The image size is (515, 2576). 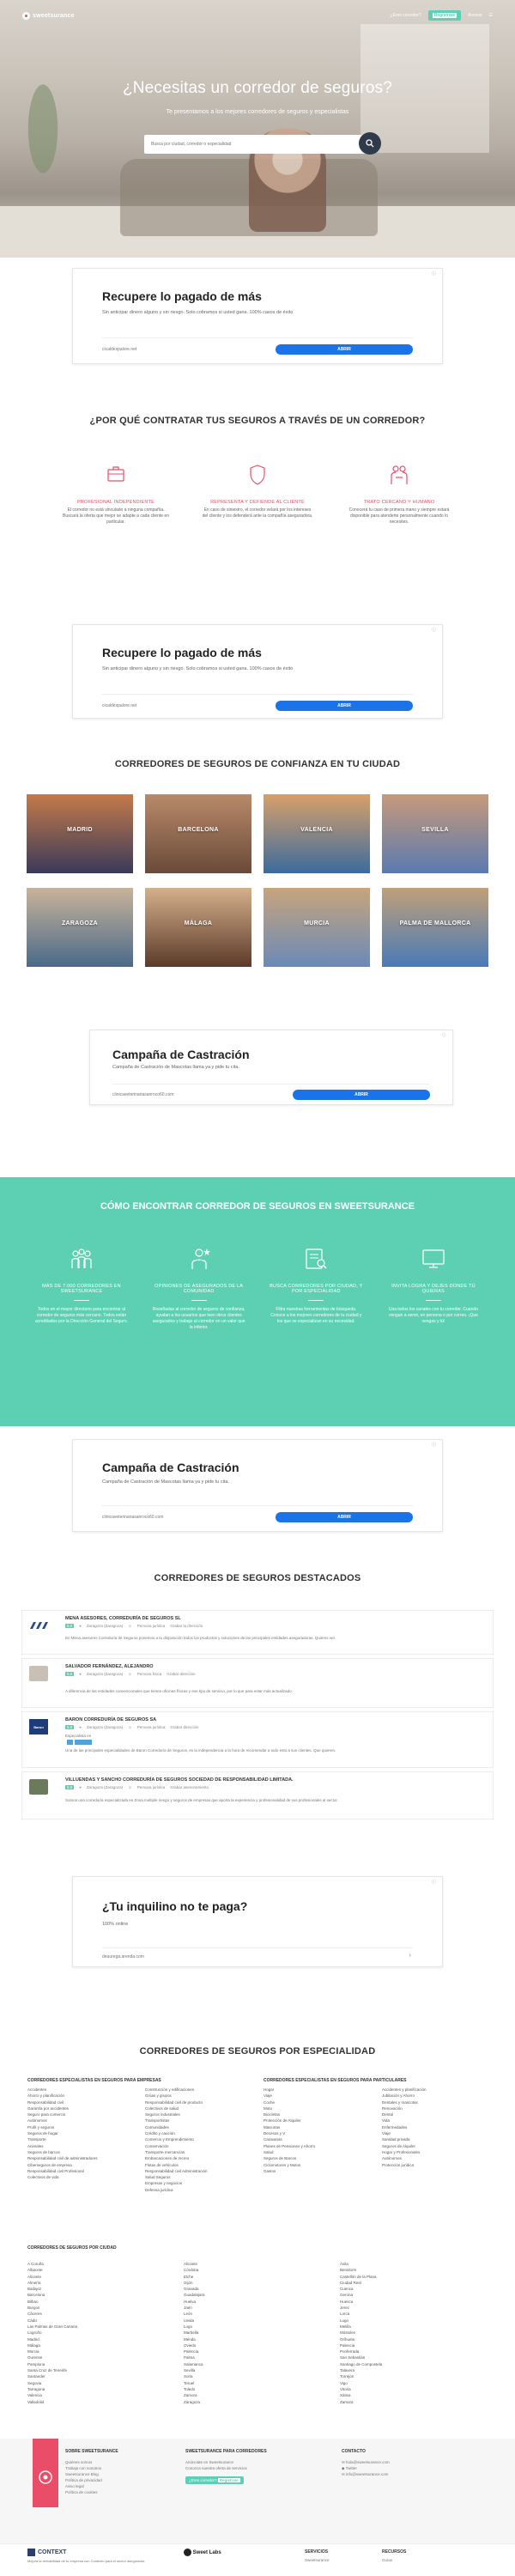 I want to click on city-link: Córdoba, so click(x=252, y=2270).